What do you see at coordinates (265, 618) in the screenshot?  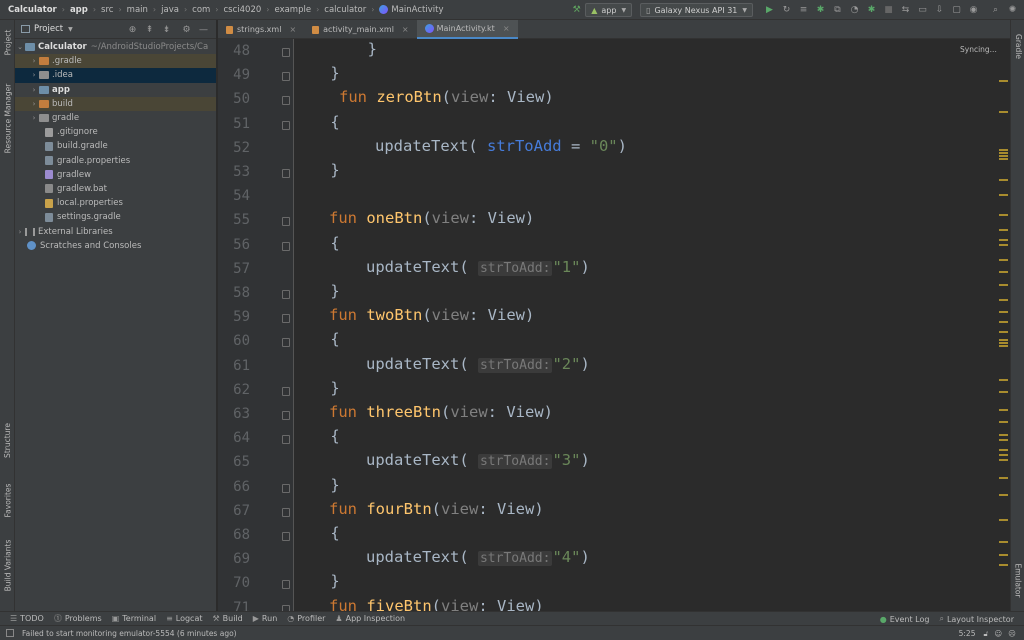 I see `tool-run: ▶ Run` at bounding box center [265, 618].